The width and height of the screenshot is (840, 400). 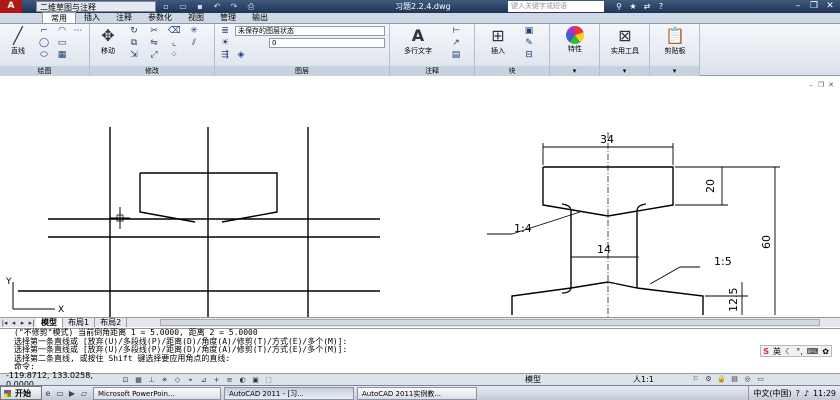 I want to click on star-icon: ★, so click(x=633, y=6).